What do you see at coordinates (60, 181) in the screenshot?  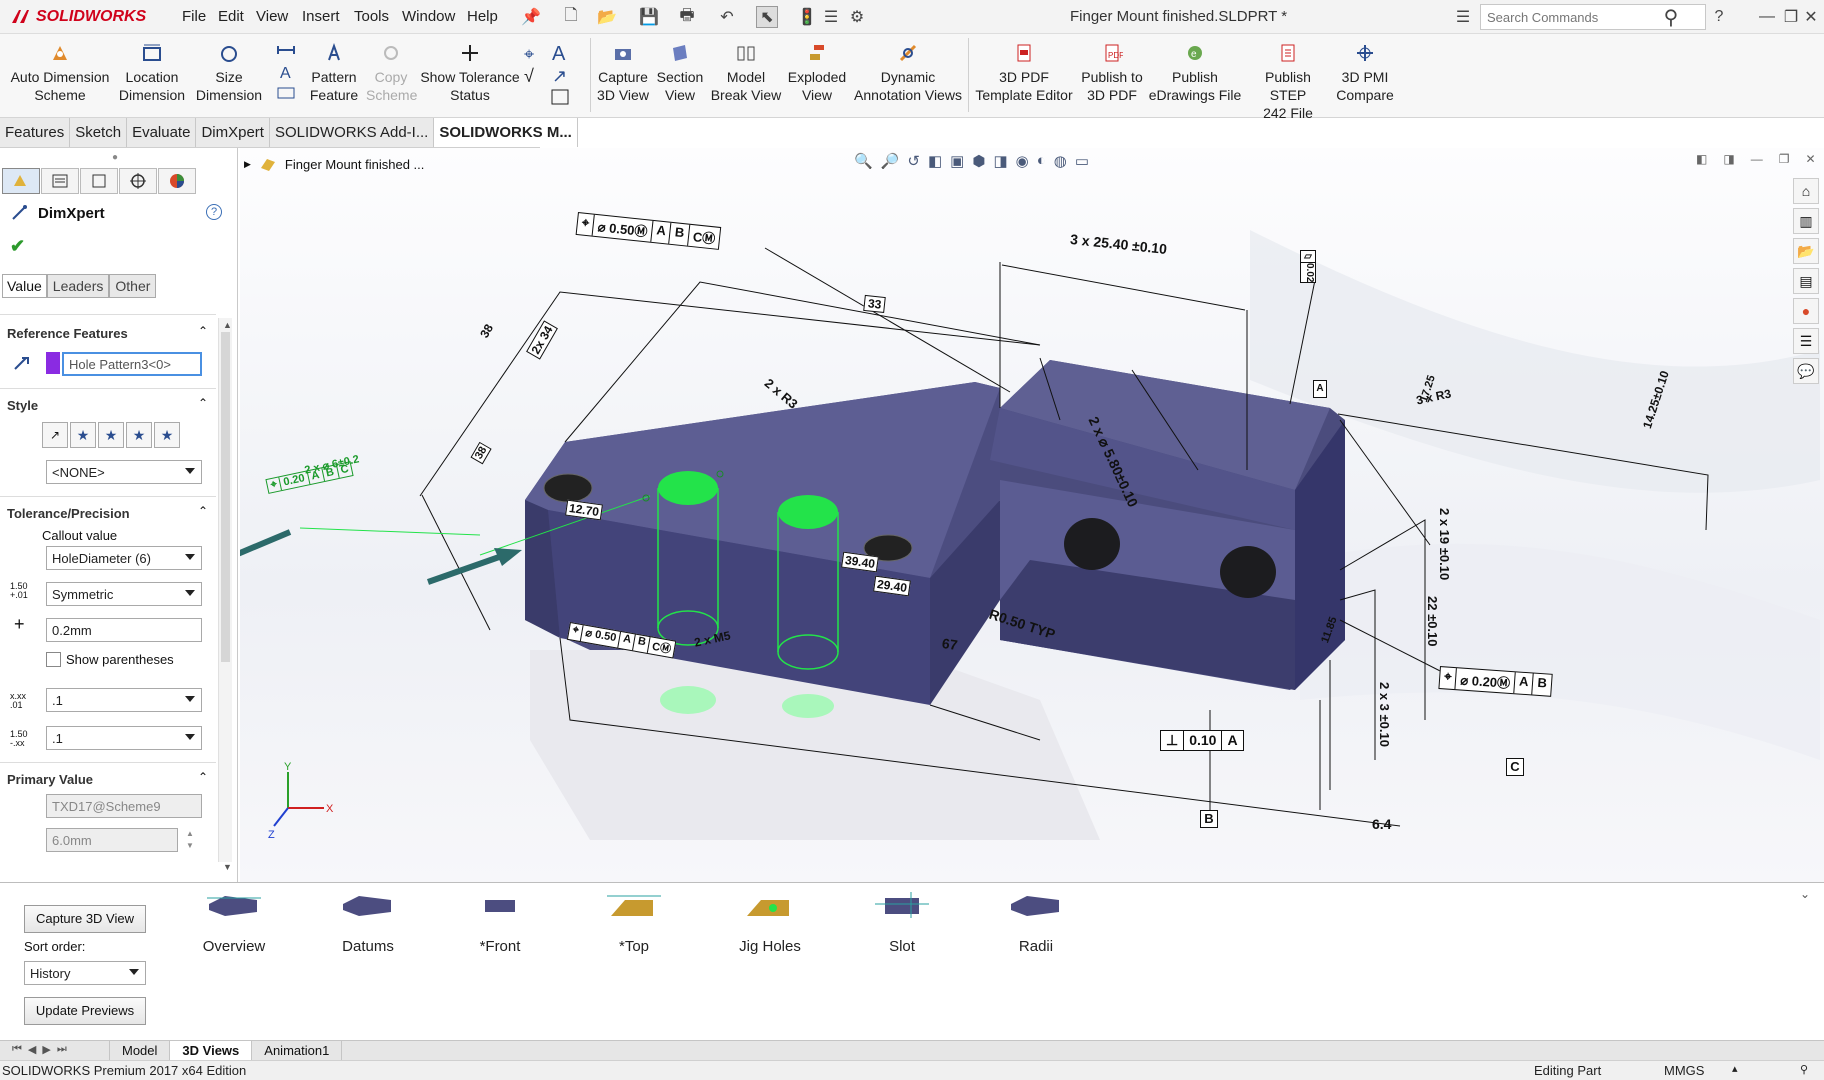 I see `property-manager-tab` at bounding box center [60, 181].